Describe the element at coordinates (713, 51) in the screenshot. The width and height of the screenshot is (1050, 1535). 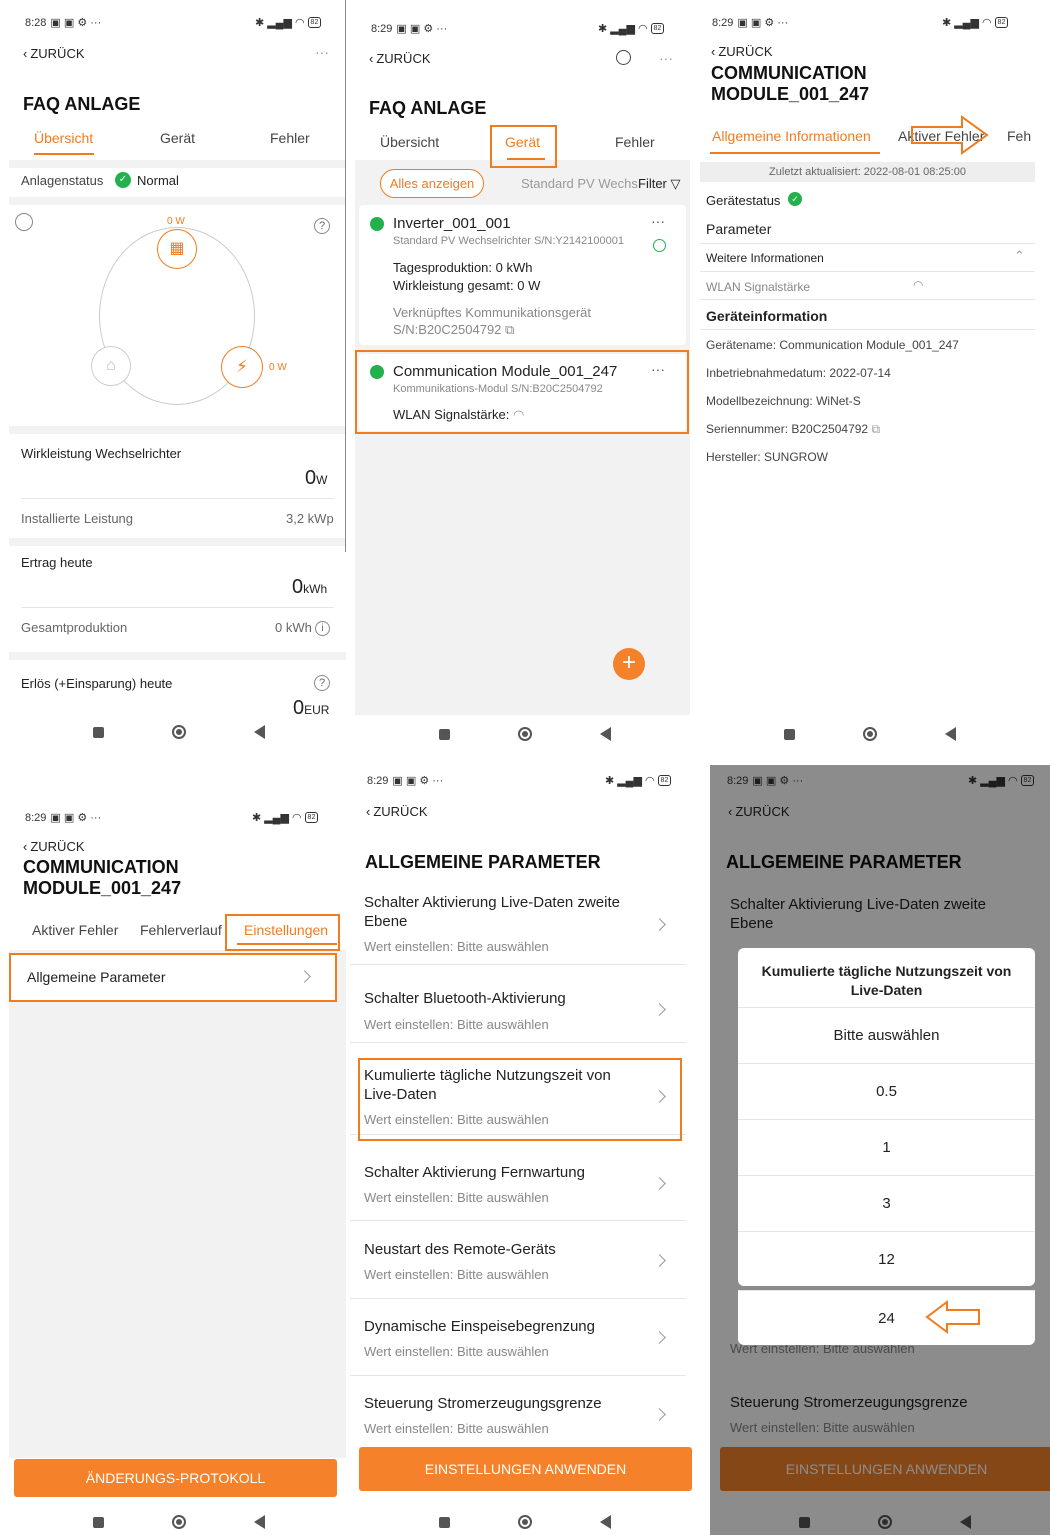
I see `chevron-left-icon: ‹` at that location.